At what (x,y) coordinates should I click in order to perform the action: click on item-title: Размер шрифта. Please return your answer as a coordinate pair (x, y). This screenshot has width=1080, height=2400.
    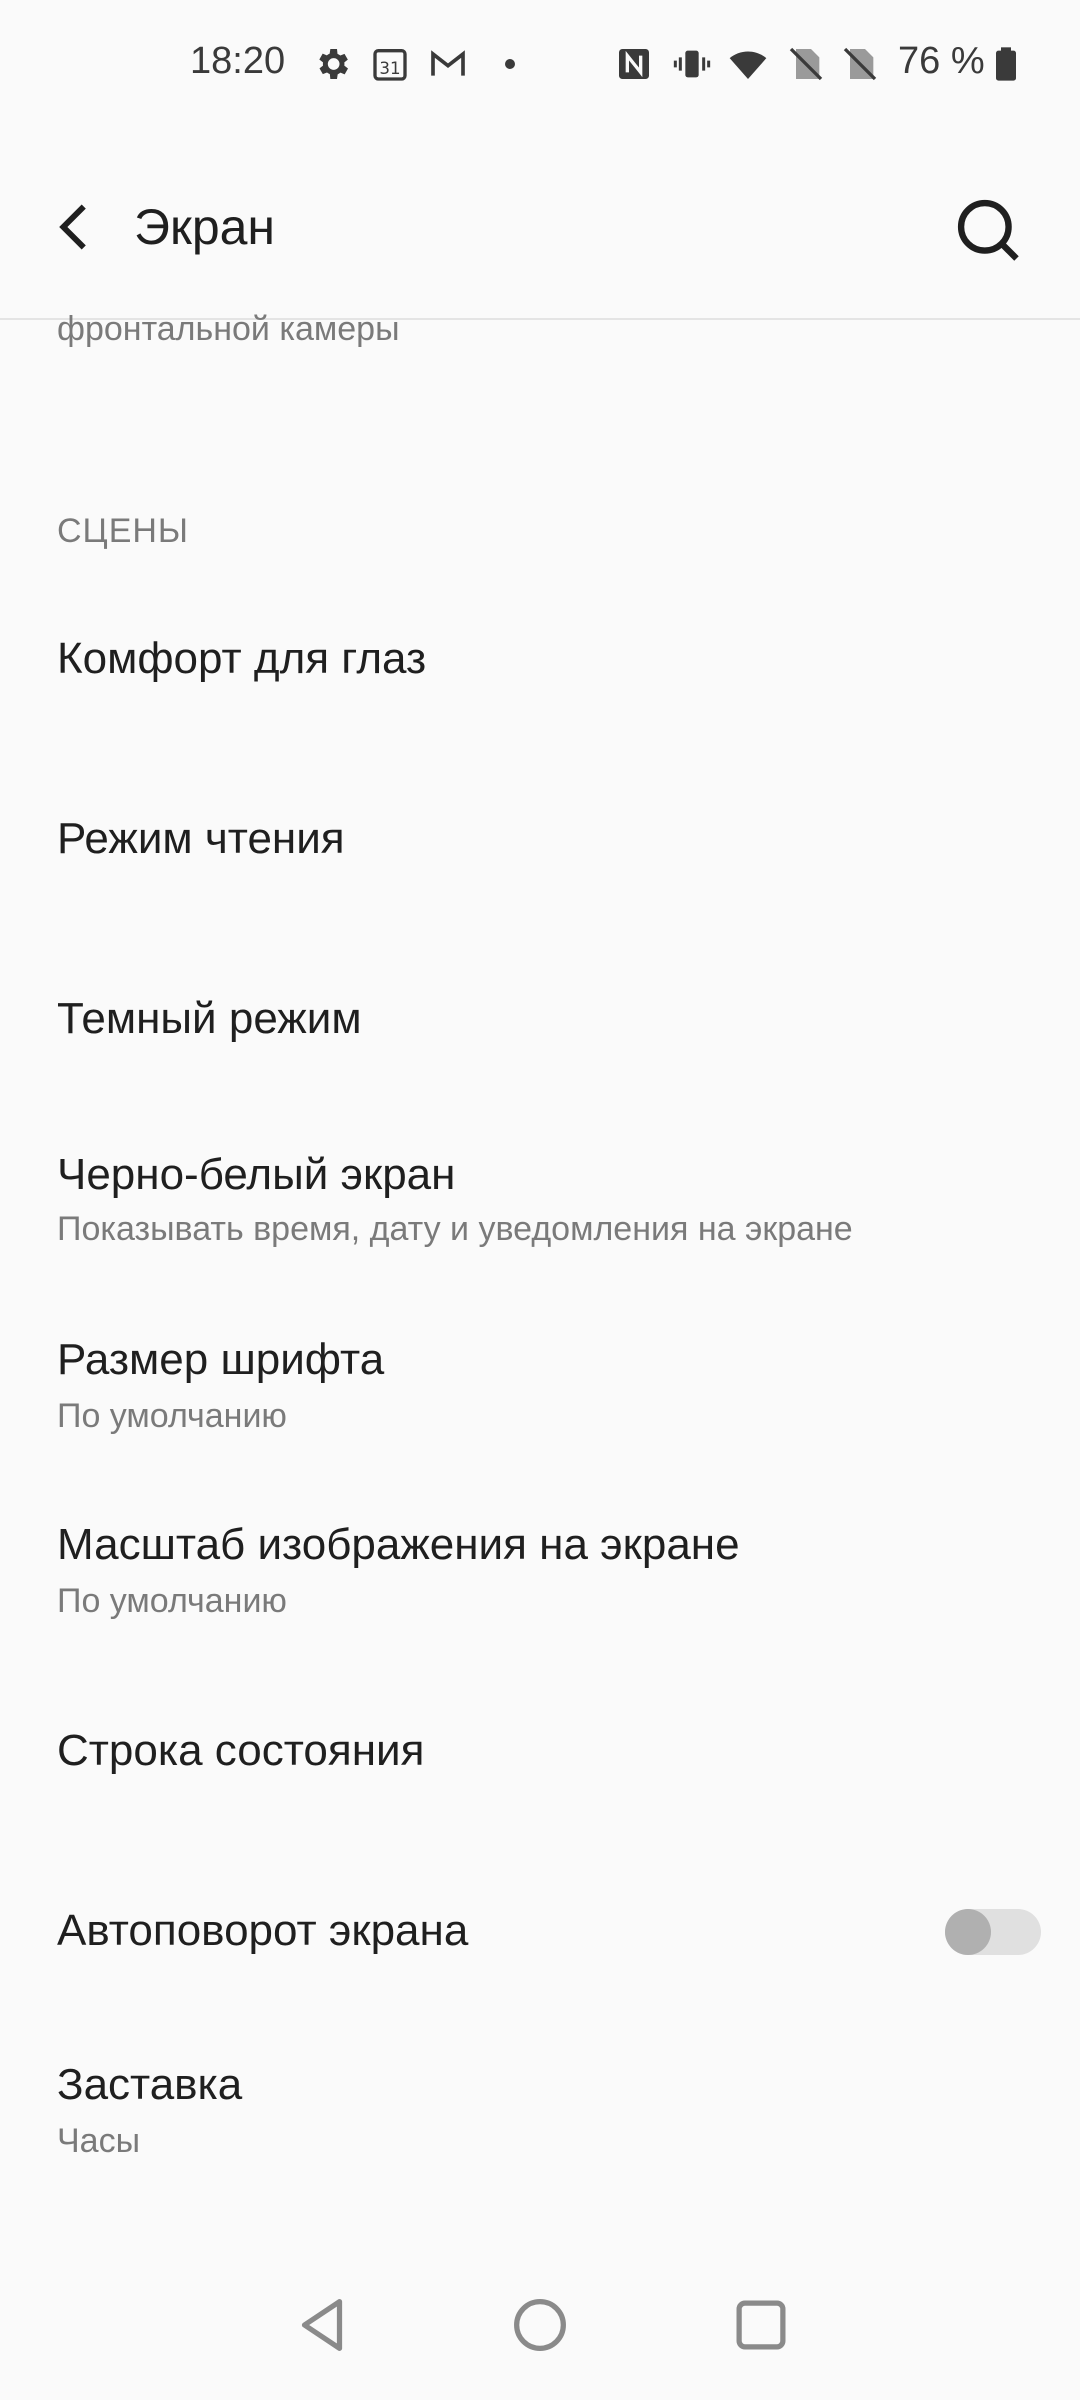
    Looking at the image, I should click on (221, 1359).